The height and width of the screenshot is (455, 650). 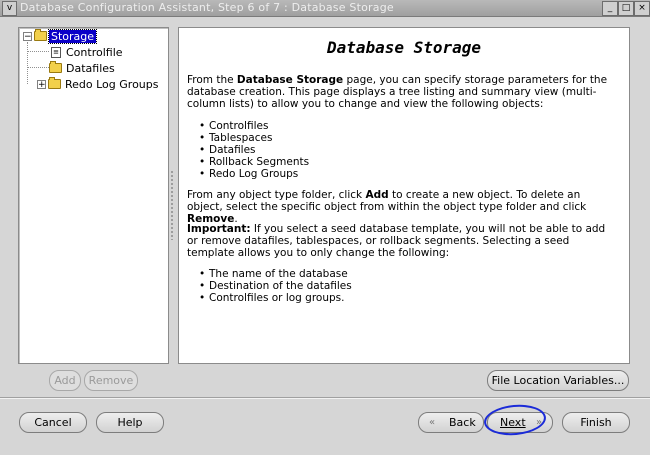 I want to click on list-item: Rollback Segments, so click(x=254, y=162).